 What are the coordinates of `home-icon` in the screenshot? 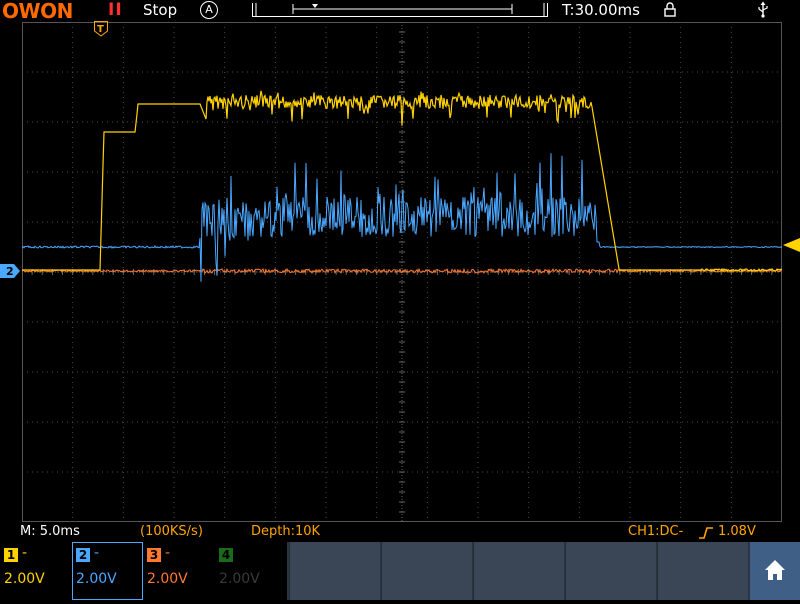 It's located at (775, 570).